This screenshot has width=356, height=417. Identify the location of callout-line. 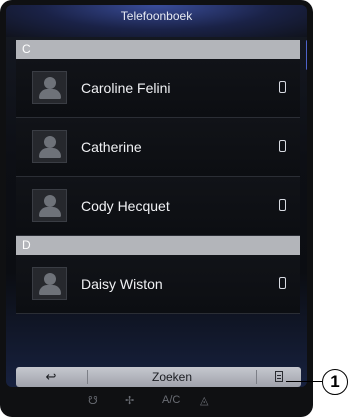
(304, 381).